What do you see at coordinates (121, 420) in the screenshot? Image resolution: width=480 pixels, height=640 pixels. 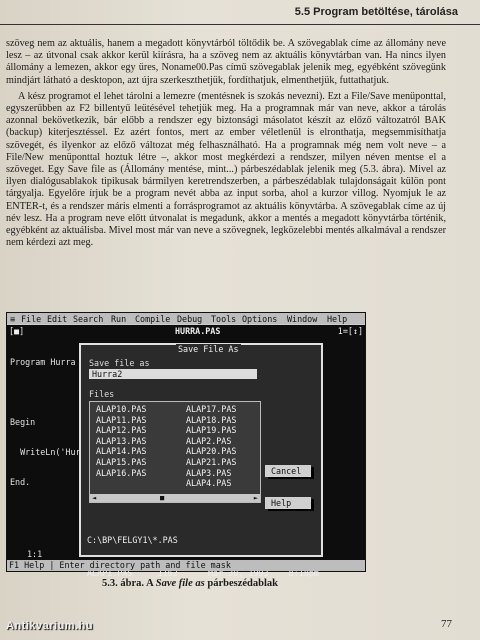 I see `list-item: ALAP11.PAS` at bounding box center [121, 420].